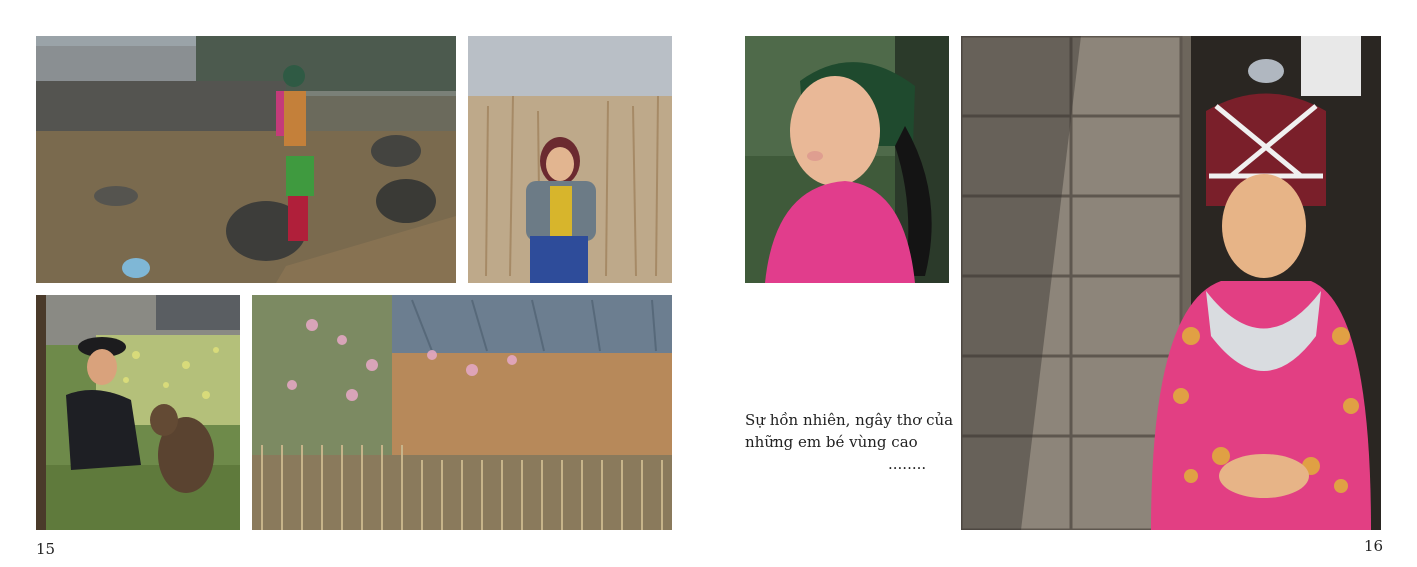 Image resolution: width=1417 pixels, height=567 pixels. Describe the element at coordinates (246, 159) in the screenshot. I see `photo-woman-rocky-field` at that location.